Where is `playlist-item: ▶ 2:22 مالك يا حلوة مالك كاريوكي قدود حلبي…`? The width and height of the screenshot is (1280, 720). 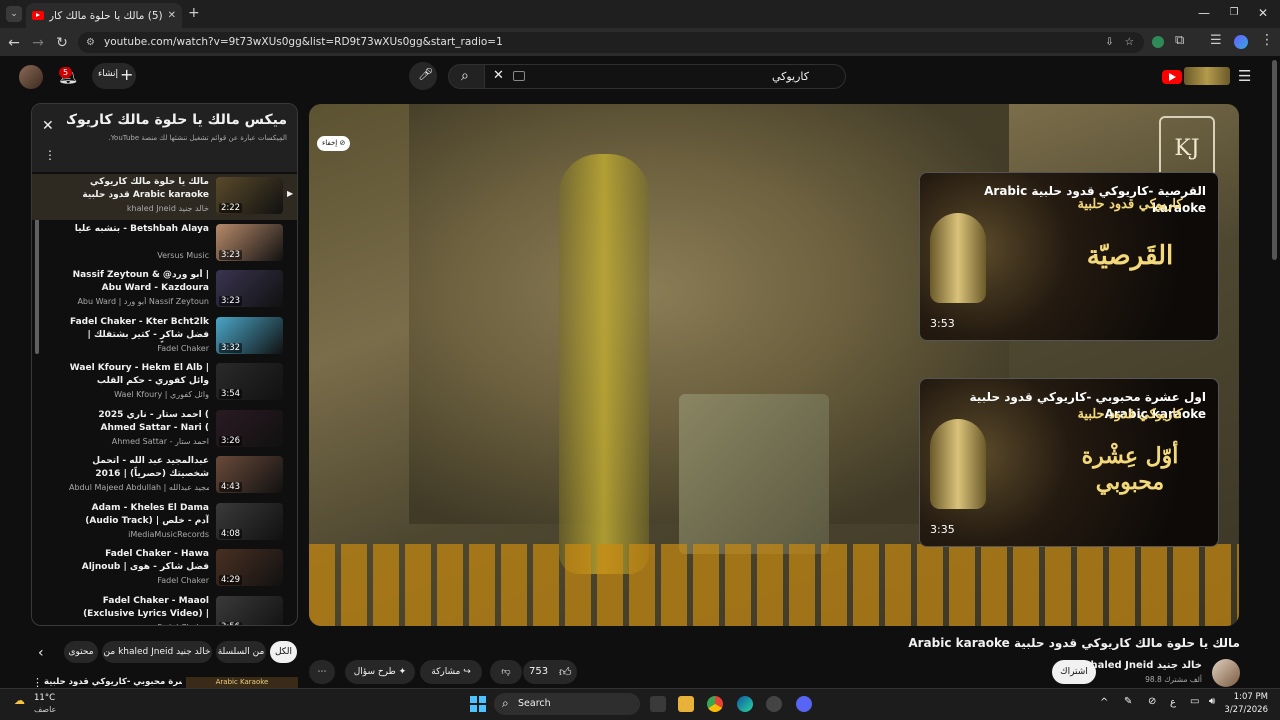 playlist-item: ▶ 2:22 مالك يا حلوة مالك كاريوكي قدود حلبي… is located at coordinates (164, 197).